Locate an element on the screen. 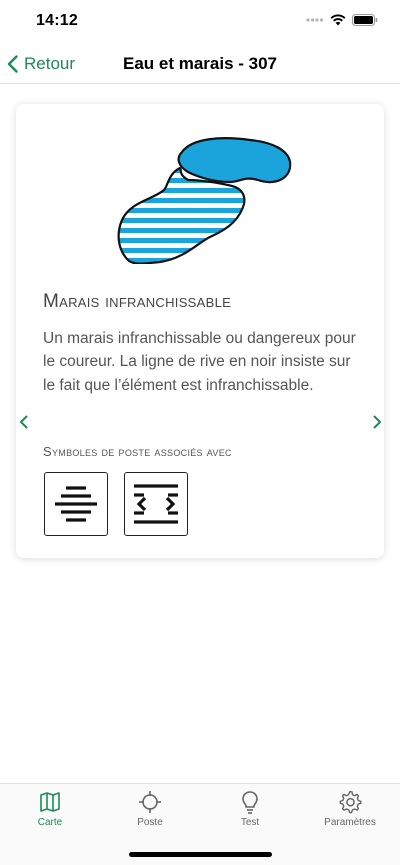 This screenshot has height=865, width=400. page-title: Eau et marais - 307 is located at coordinates (200, 63).